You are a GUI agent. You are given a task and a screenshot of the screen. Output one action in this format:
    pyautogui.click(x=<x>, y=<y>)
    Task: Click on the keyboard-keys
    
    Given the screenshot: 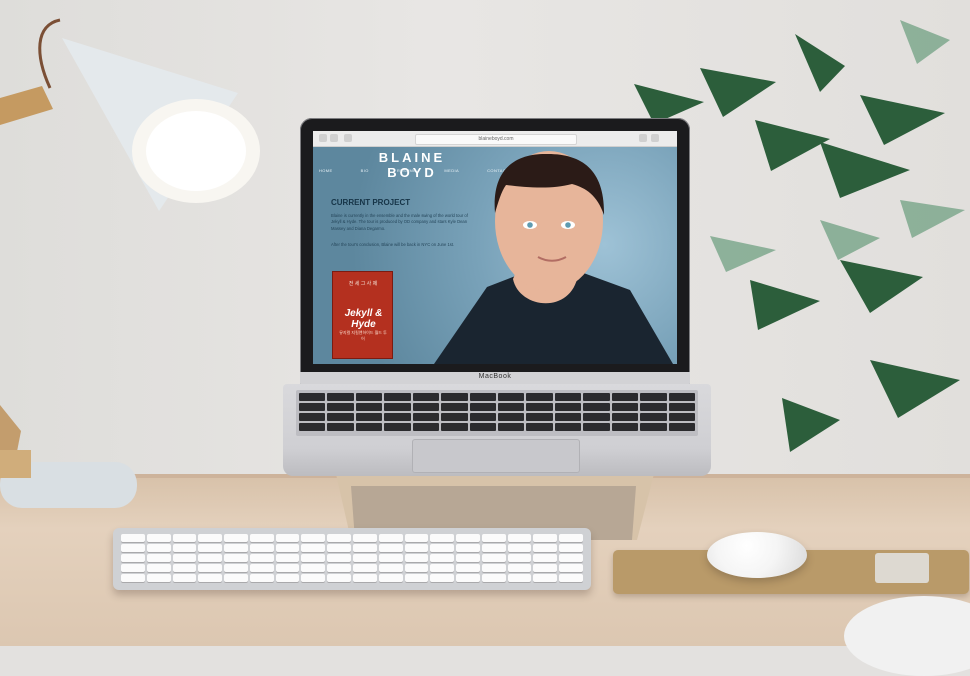 What is the action you would take?
    pyautogui.click(x=352, y=559)
    